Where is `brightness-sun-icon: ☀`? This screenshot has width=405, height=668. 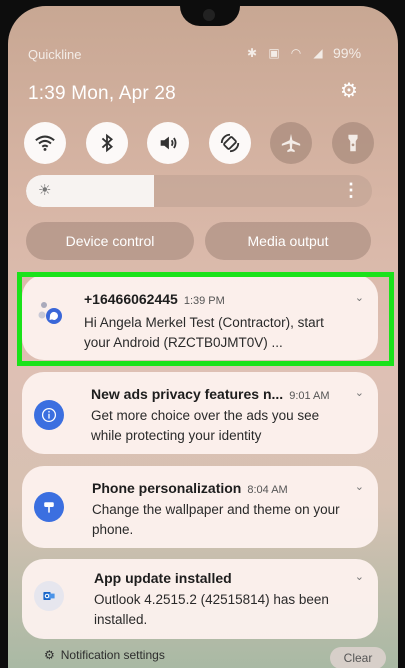
brightness-sun-icon: ☀ is located at coordinates (45, 190).